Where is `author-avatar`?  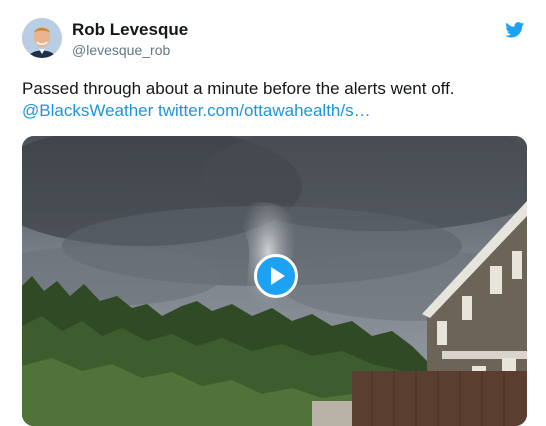 author-avatar is located at coordinates (42, 38).